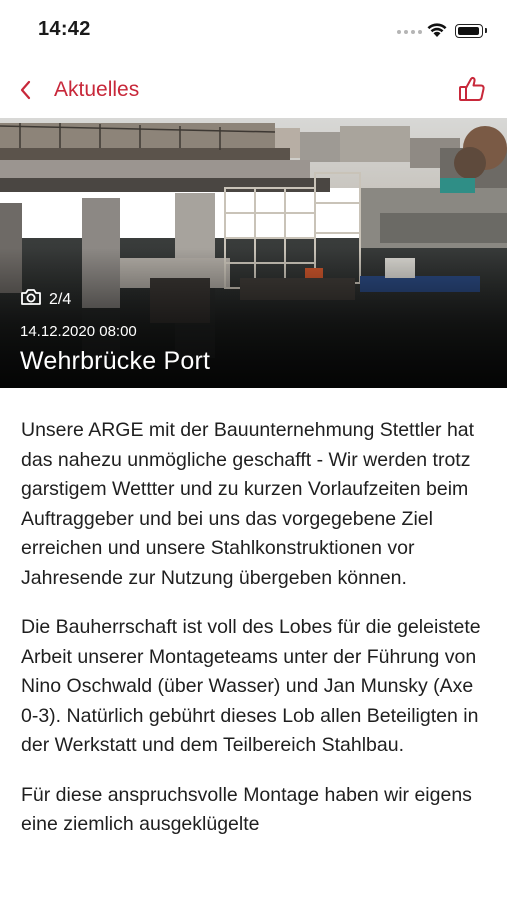 Image resolution: width=507 pixels, height=900 pixels. I want to click on thumbs-up-icon, so click(472, 89).